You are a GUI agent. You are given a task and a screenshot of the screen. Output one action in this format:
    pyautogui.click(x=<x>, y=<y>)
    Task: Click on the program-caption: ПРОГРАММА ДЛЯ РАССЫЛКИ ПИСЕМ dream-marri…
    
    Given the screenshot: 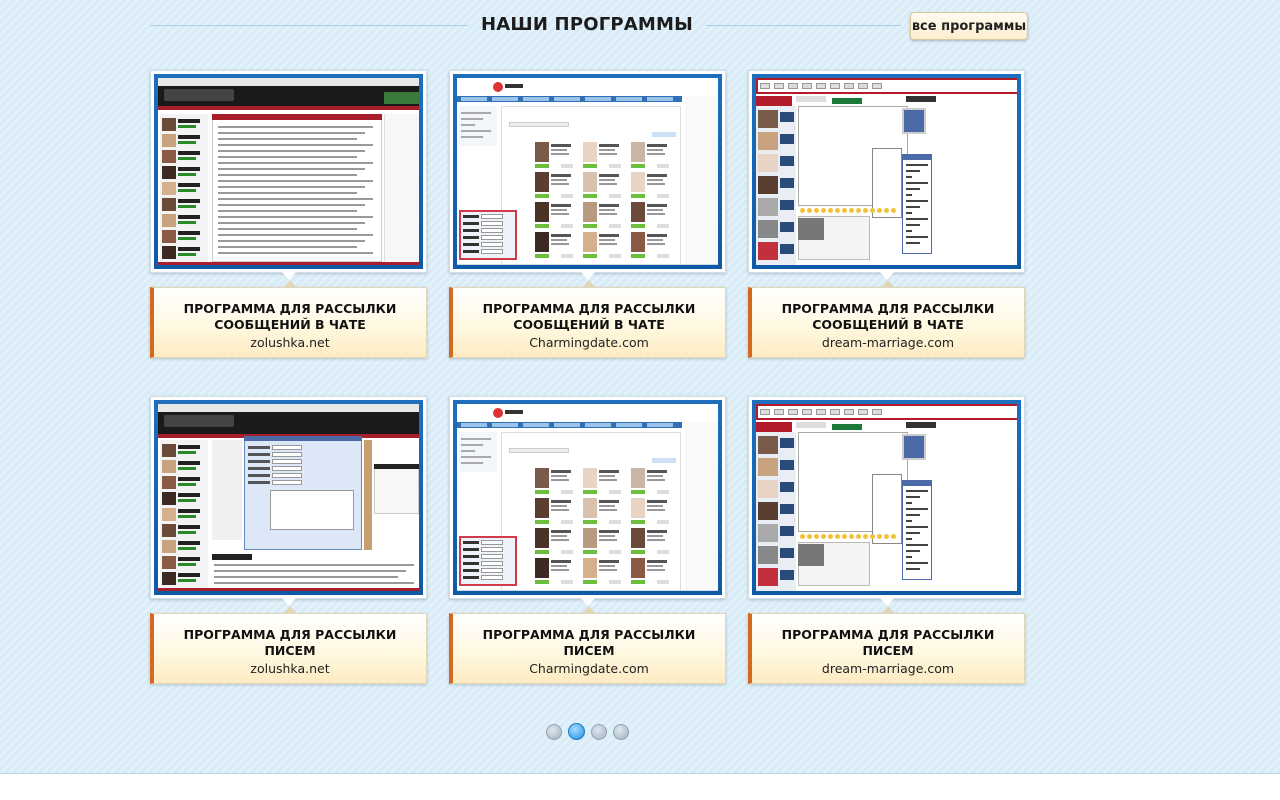 What is the action you would take?
    pyautogui.click(x=886, y=645)
    